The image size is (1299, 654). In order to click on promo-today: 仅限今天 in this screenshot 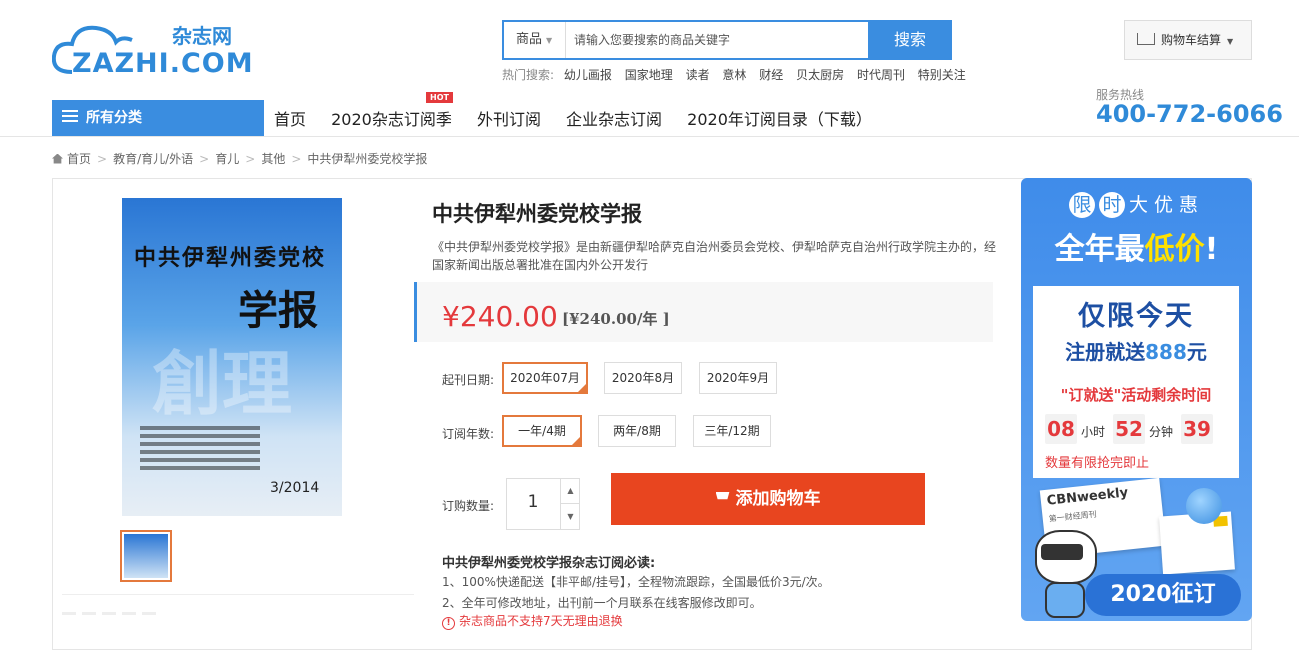, I will do `click(1136, 316)`.